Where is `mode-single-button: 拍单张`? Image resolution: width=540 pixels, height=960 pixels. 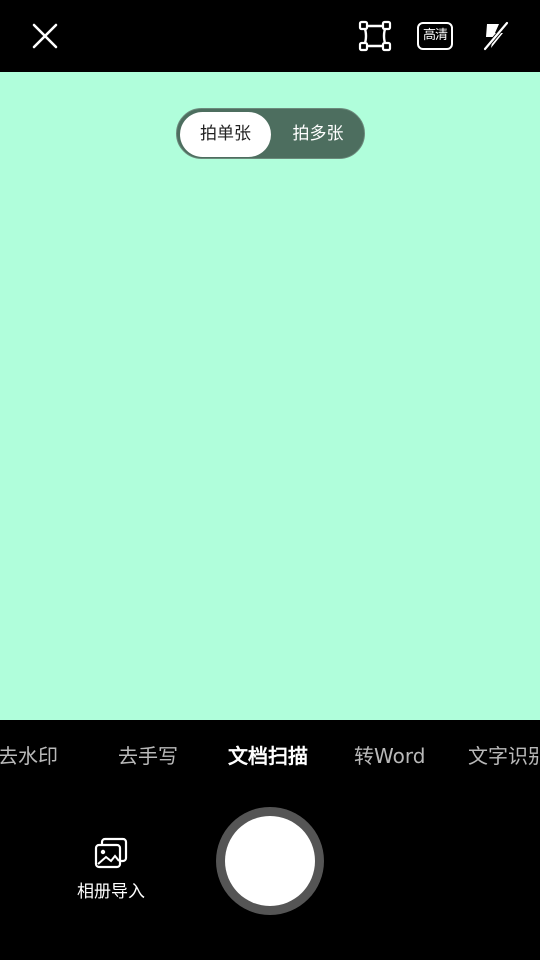
mode-single-button: 拍单张 is located at coordinates (225, 134).